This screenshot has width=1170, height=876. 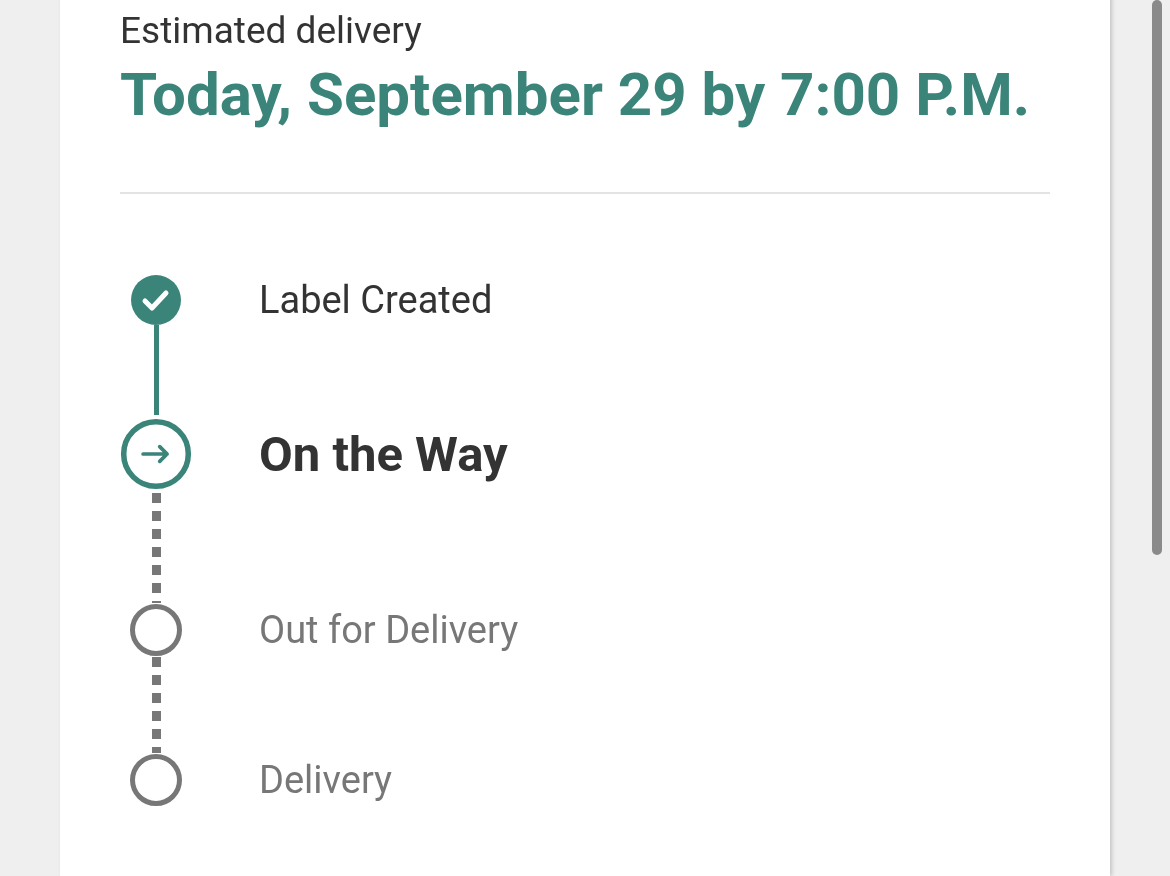 What do you see at coordinates (383, 454) in the screenshot?
I see `step-label: On the Way` at bounding box center [383, 454].